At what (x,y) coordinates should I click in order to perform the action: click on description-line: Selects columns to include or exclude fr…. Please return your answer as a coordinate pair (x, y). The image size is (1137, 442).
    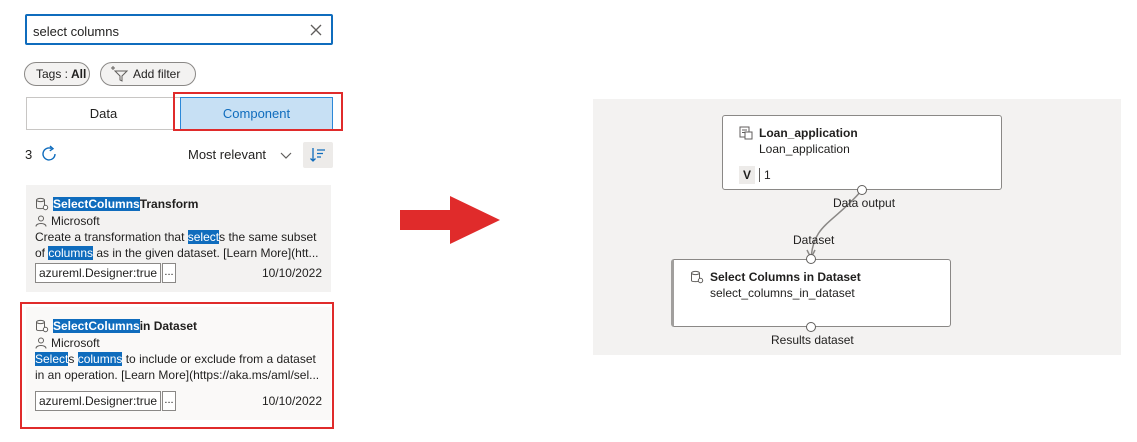
    Looking at the image, I should click on (178, 359).